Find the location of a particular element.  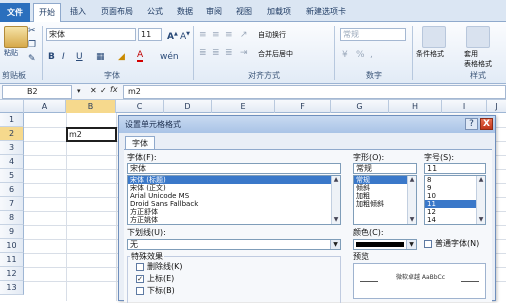

column-header: A is located at coordinates (45, 106).